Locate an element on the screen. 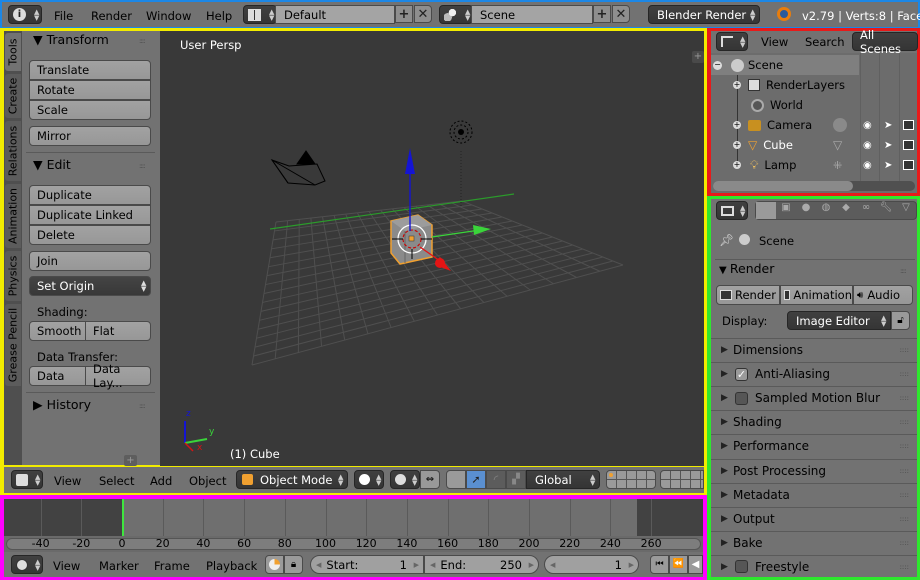 This screenshot has width=920, height=580. set-origin-dropdown: Set Origin ▲ ▼ is located at coordinates (90, 286).